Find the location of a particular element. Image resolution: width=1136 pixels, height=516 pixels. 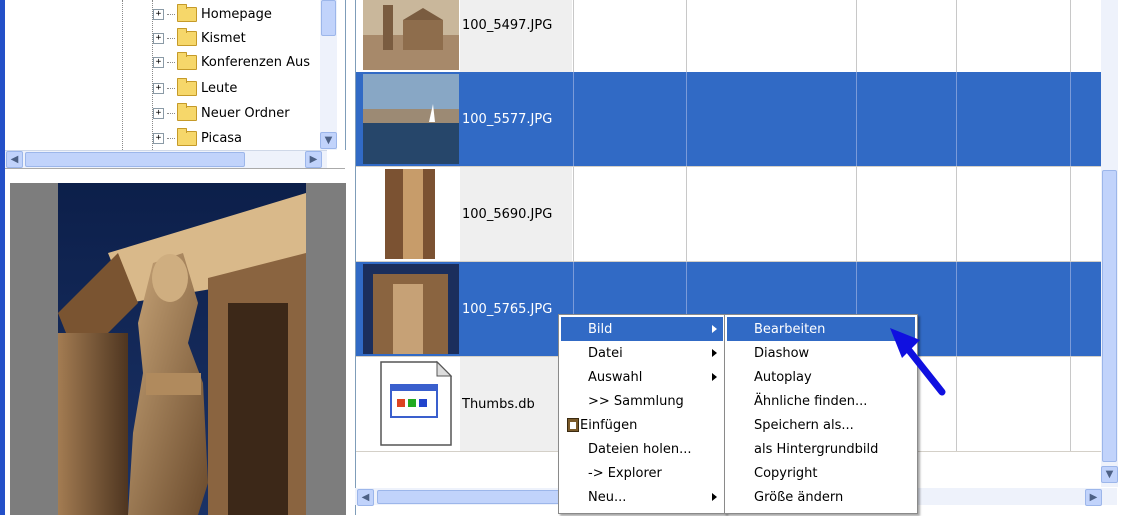

tree-vertical-scrollbar: ▼ is located at coordinates (328, 75).